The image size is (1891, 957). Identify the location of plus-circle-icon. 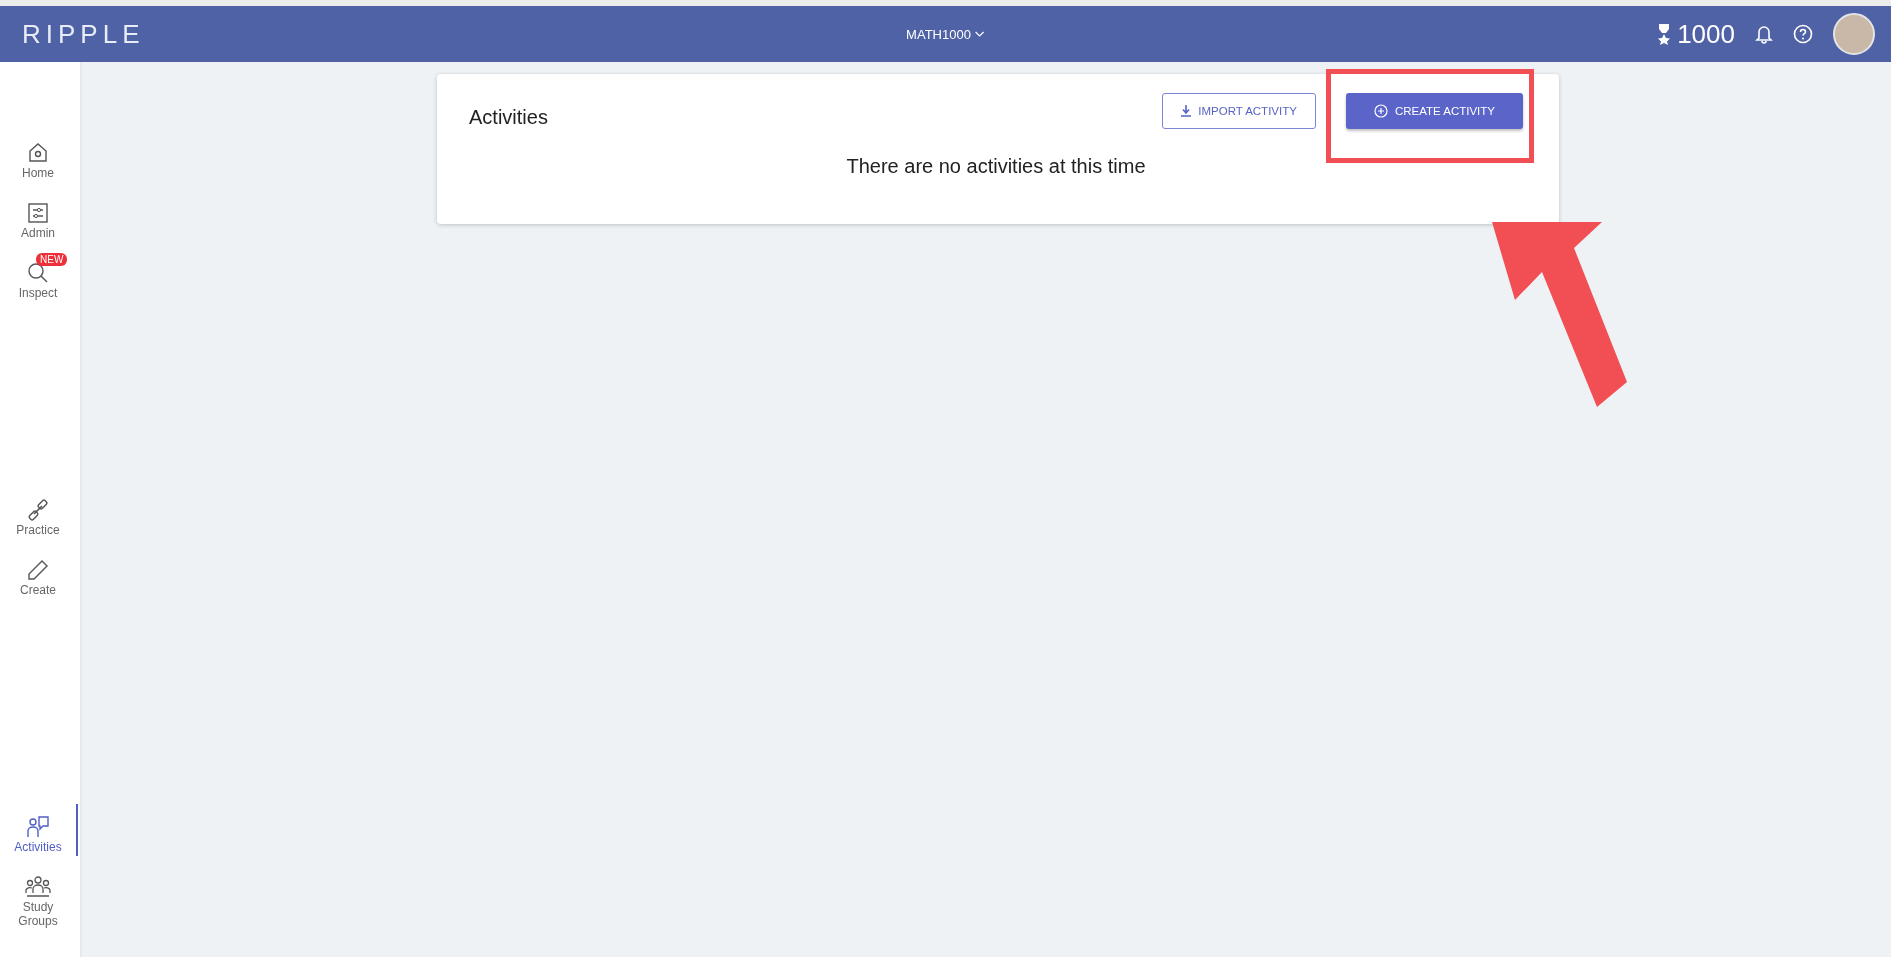
(1380, 110).